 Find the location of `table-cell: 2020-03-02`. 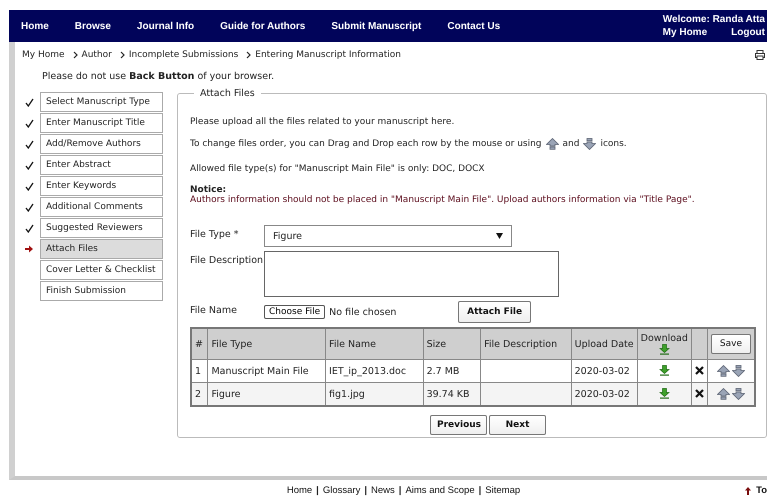

table-cell: 2020-03-02 is located at coordinates (604, 394).